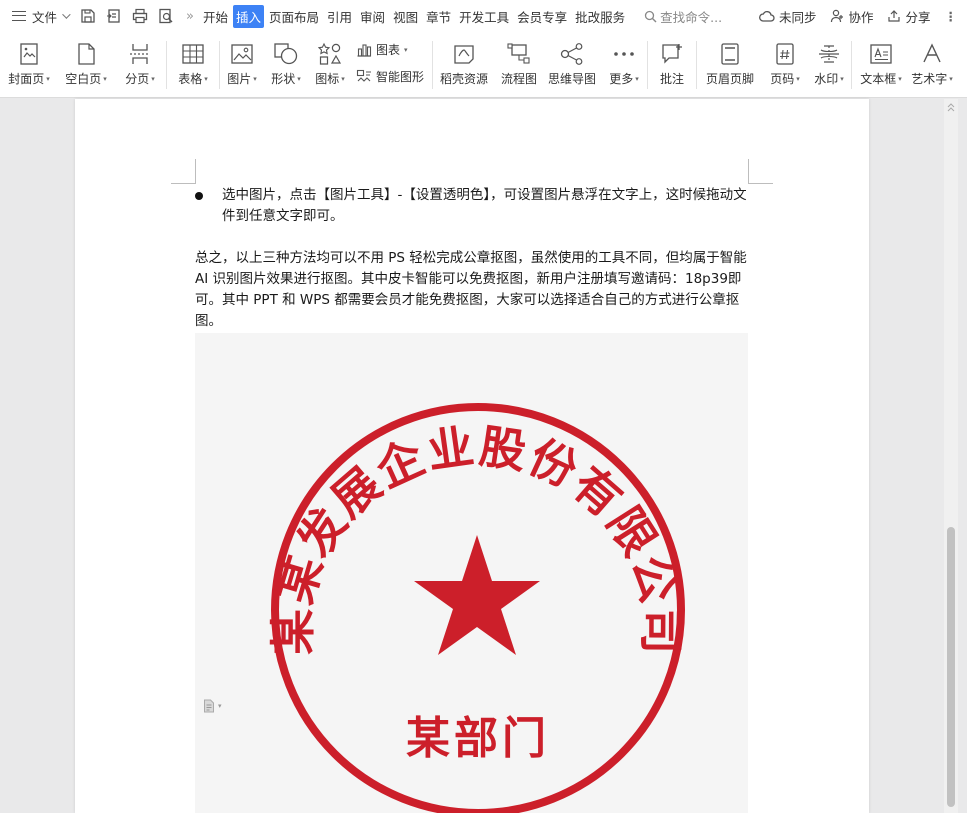  What do you see at coordinates (624, 54) in the screenshot?
I see `more-dots-icon` at bounding box center [624, 54].